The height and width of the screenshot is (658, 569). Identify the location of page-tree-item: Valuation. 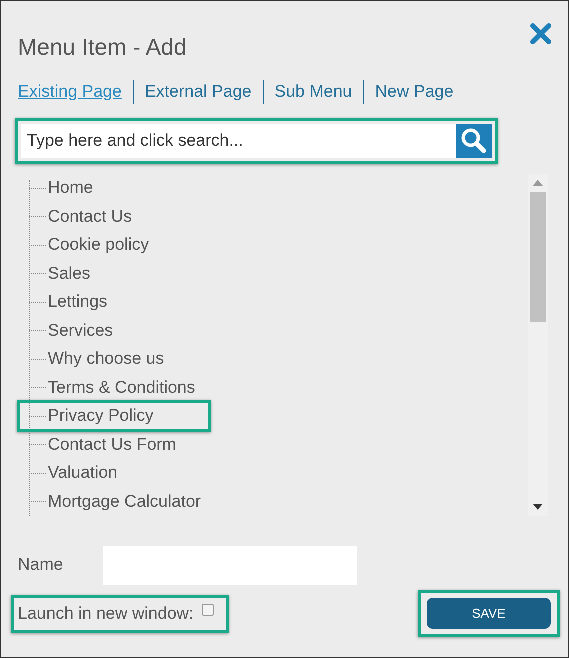
(83, 473).